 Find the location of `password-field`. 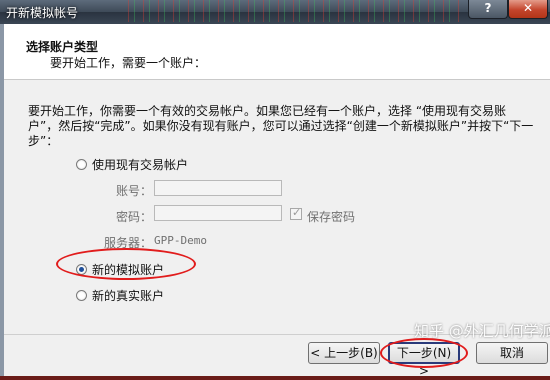

password-field is located at coordinates (218, 213).